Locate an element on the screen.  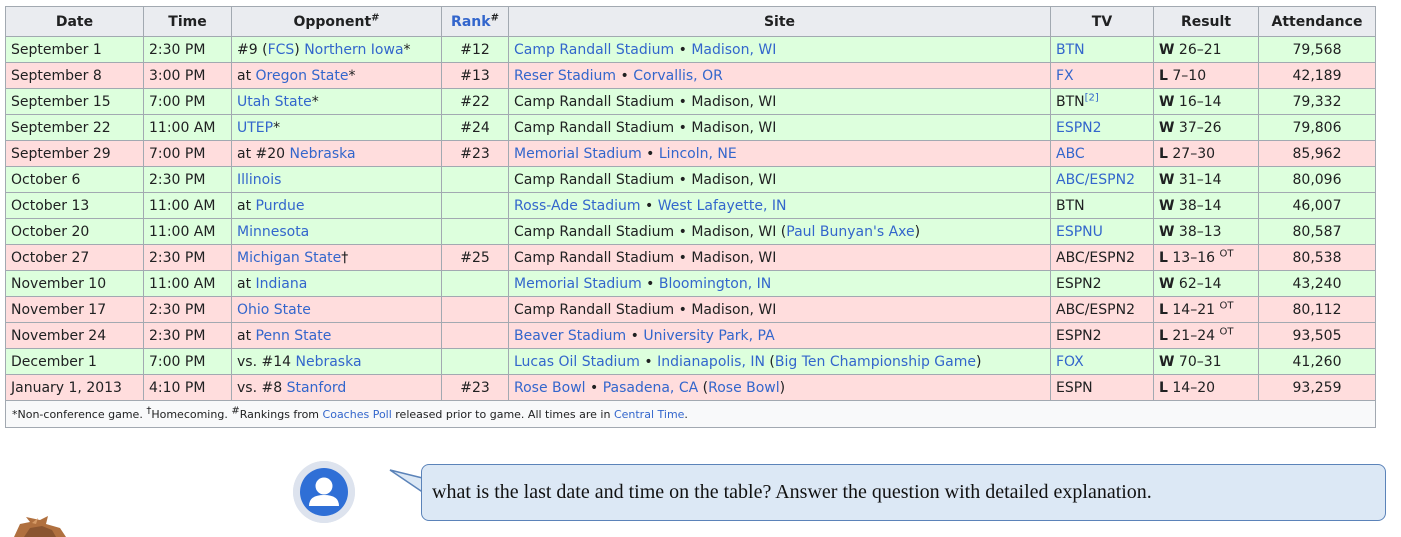
time-cell: 4:10 PM is located at coordinates (187, 387).